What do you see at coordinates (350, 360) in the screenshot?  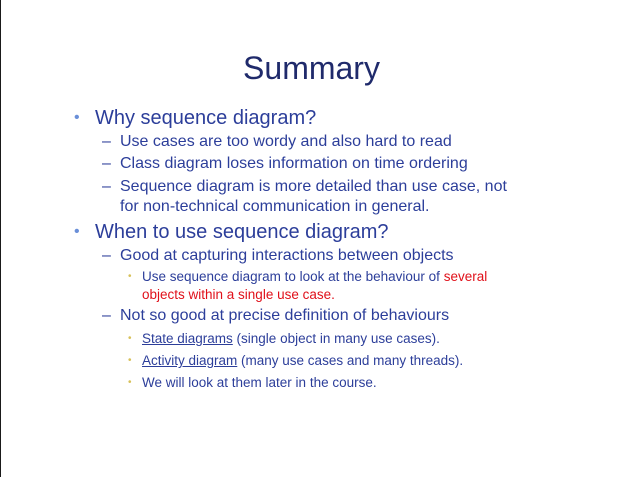 I see `detail-text-plain: (many use cases and many threads).` at bounding box center [350, 360].